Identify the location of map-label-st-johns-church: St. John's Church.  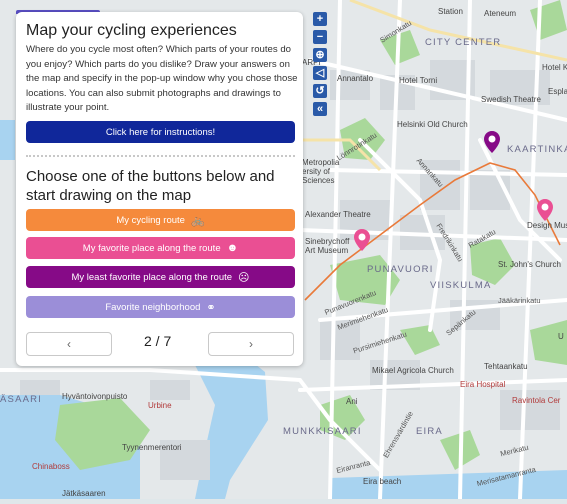
(529, 264).